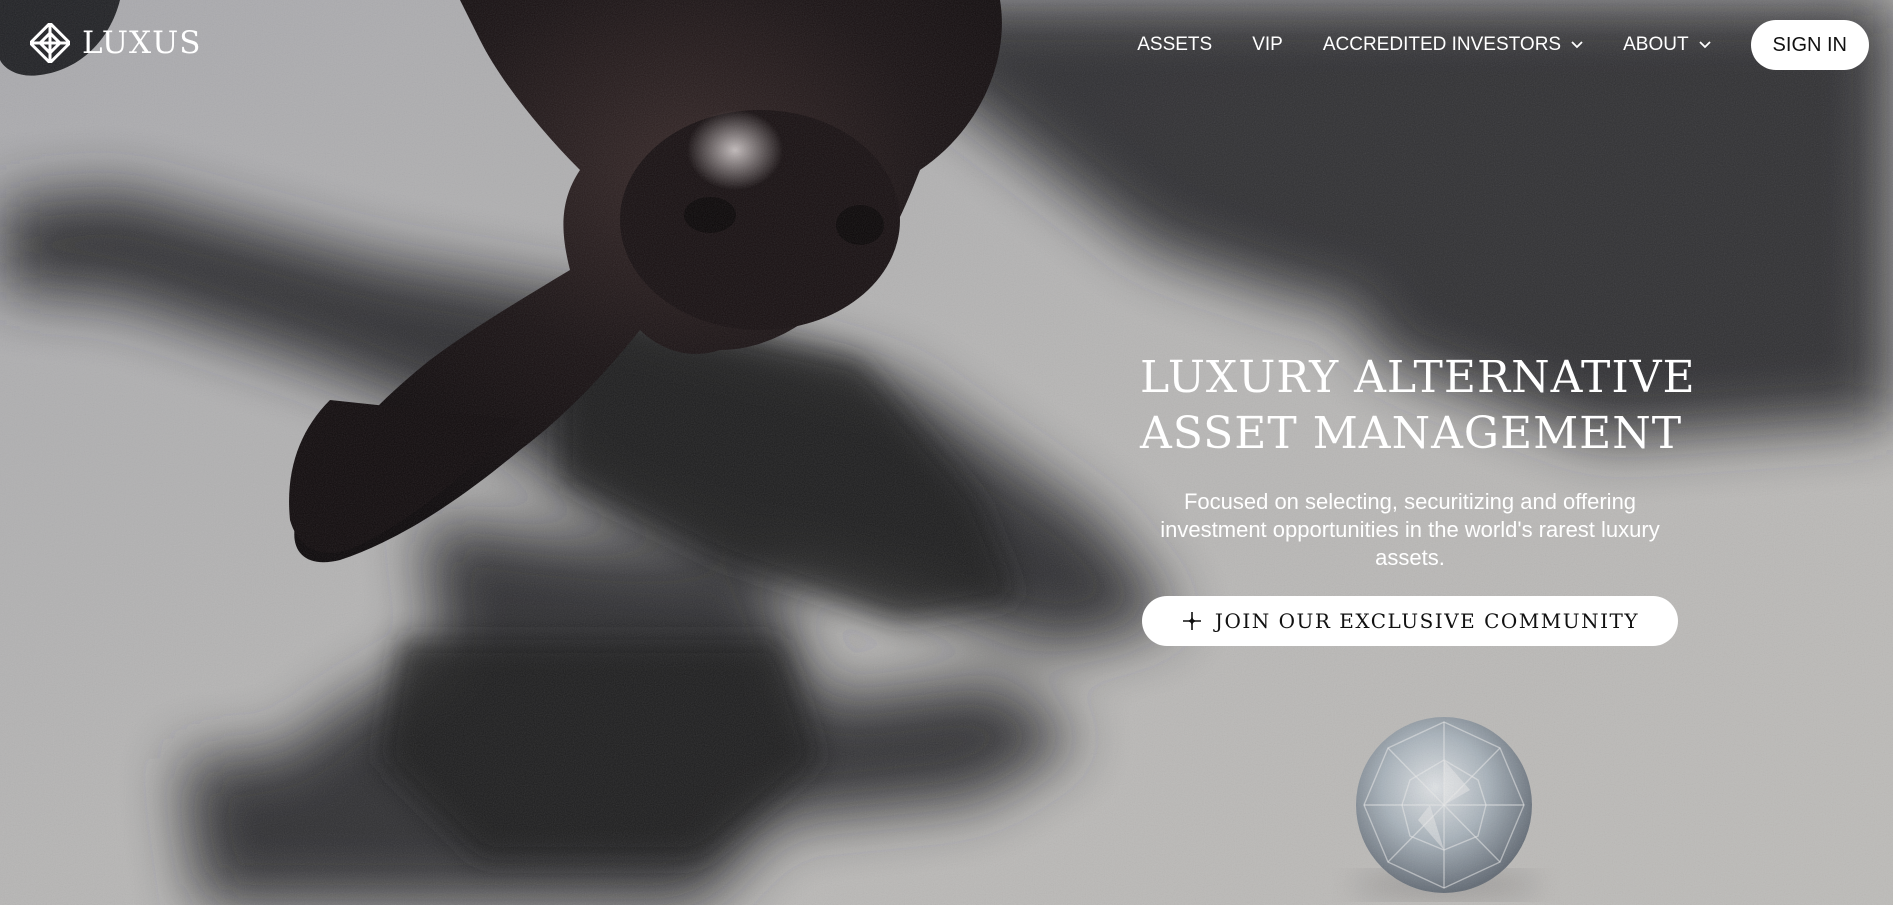 The width and height of the screenshot is (1893, 905). I want to click on nav-item-vip: VIP, so click(1267, 45).